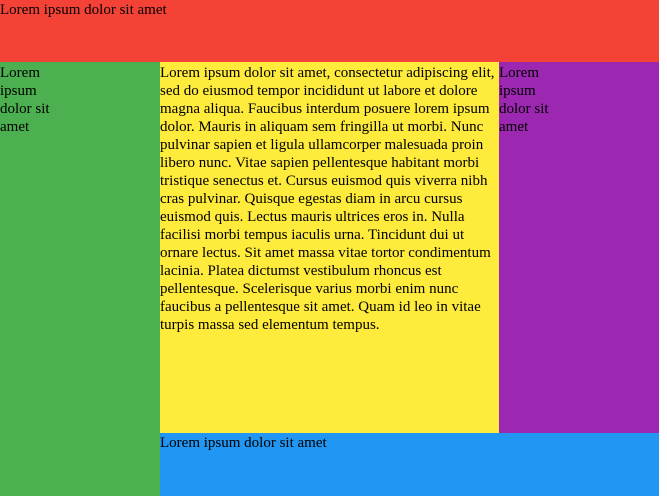 The image size is (667, 503). Describe the element at coordinates (409, 464) in the screenshot. I see `footer-region: Lorem ipsum dolor sit amet` at that location.